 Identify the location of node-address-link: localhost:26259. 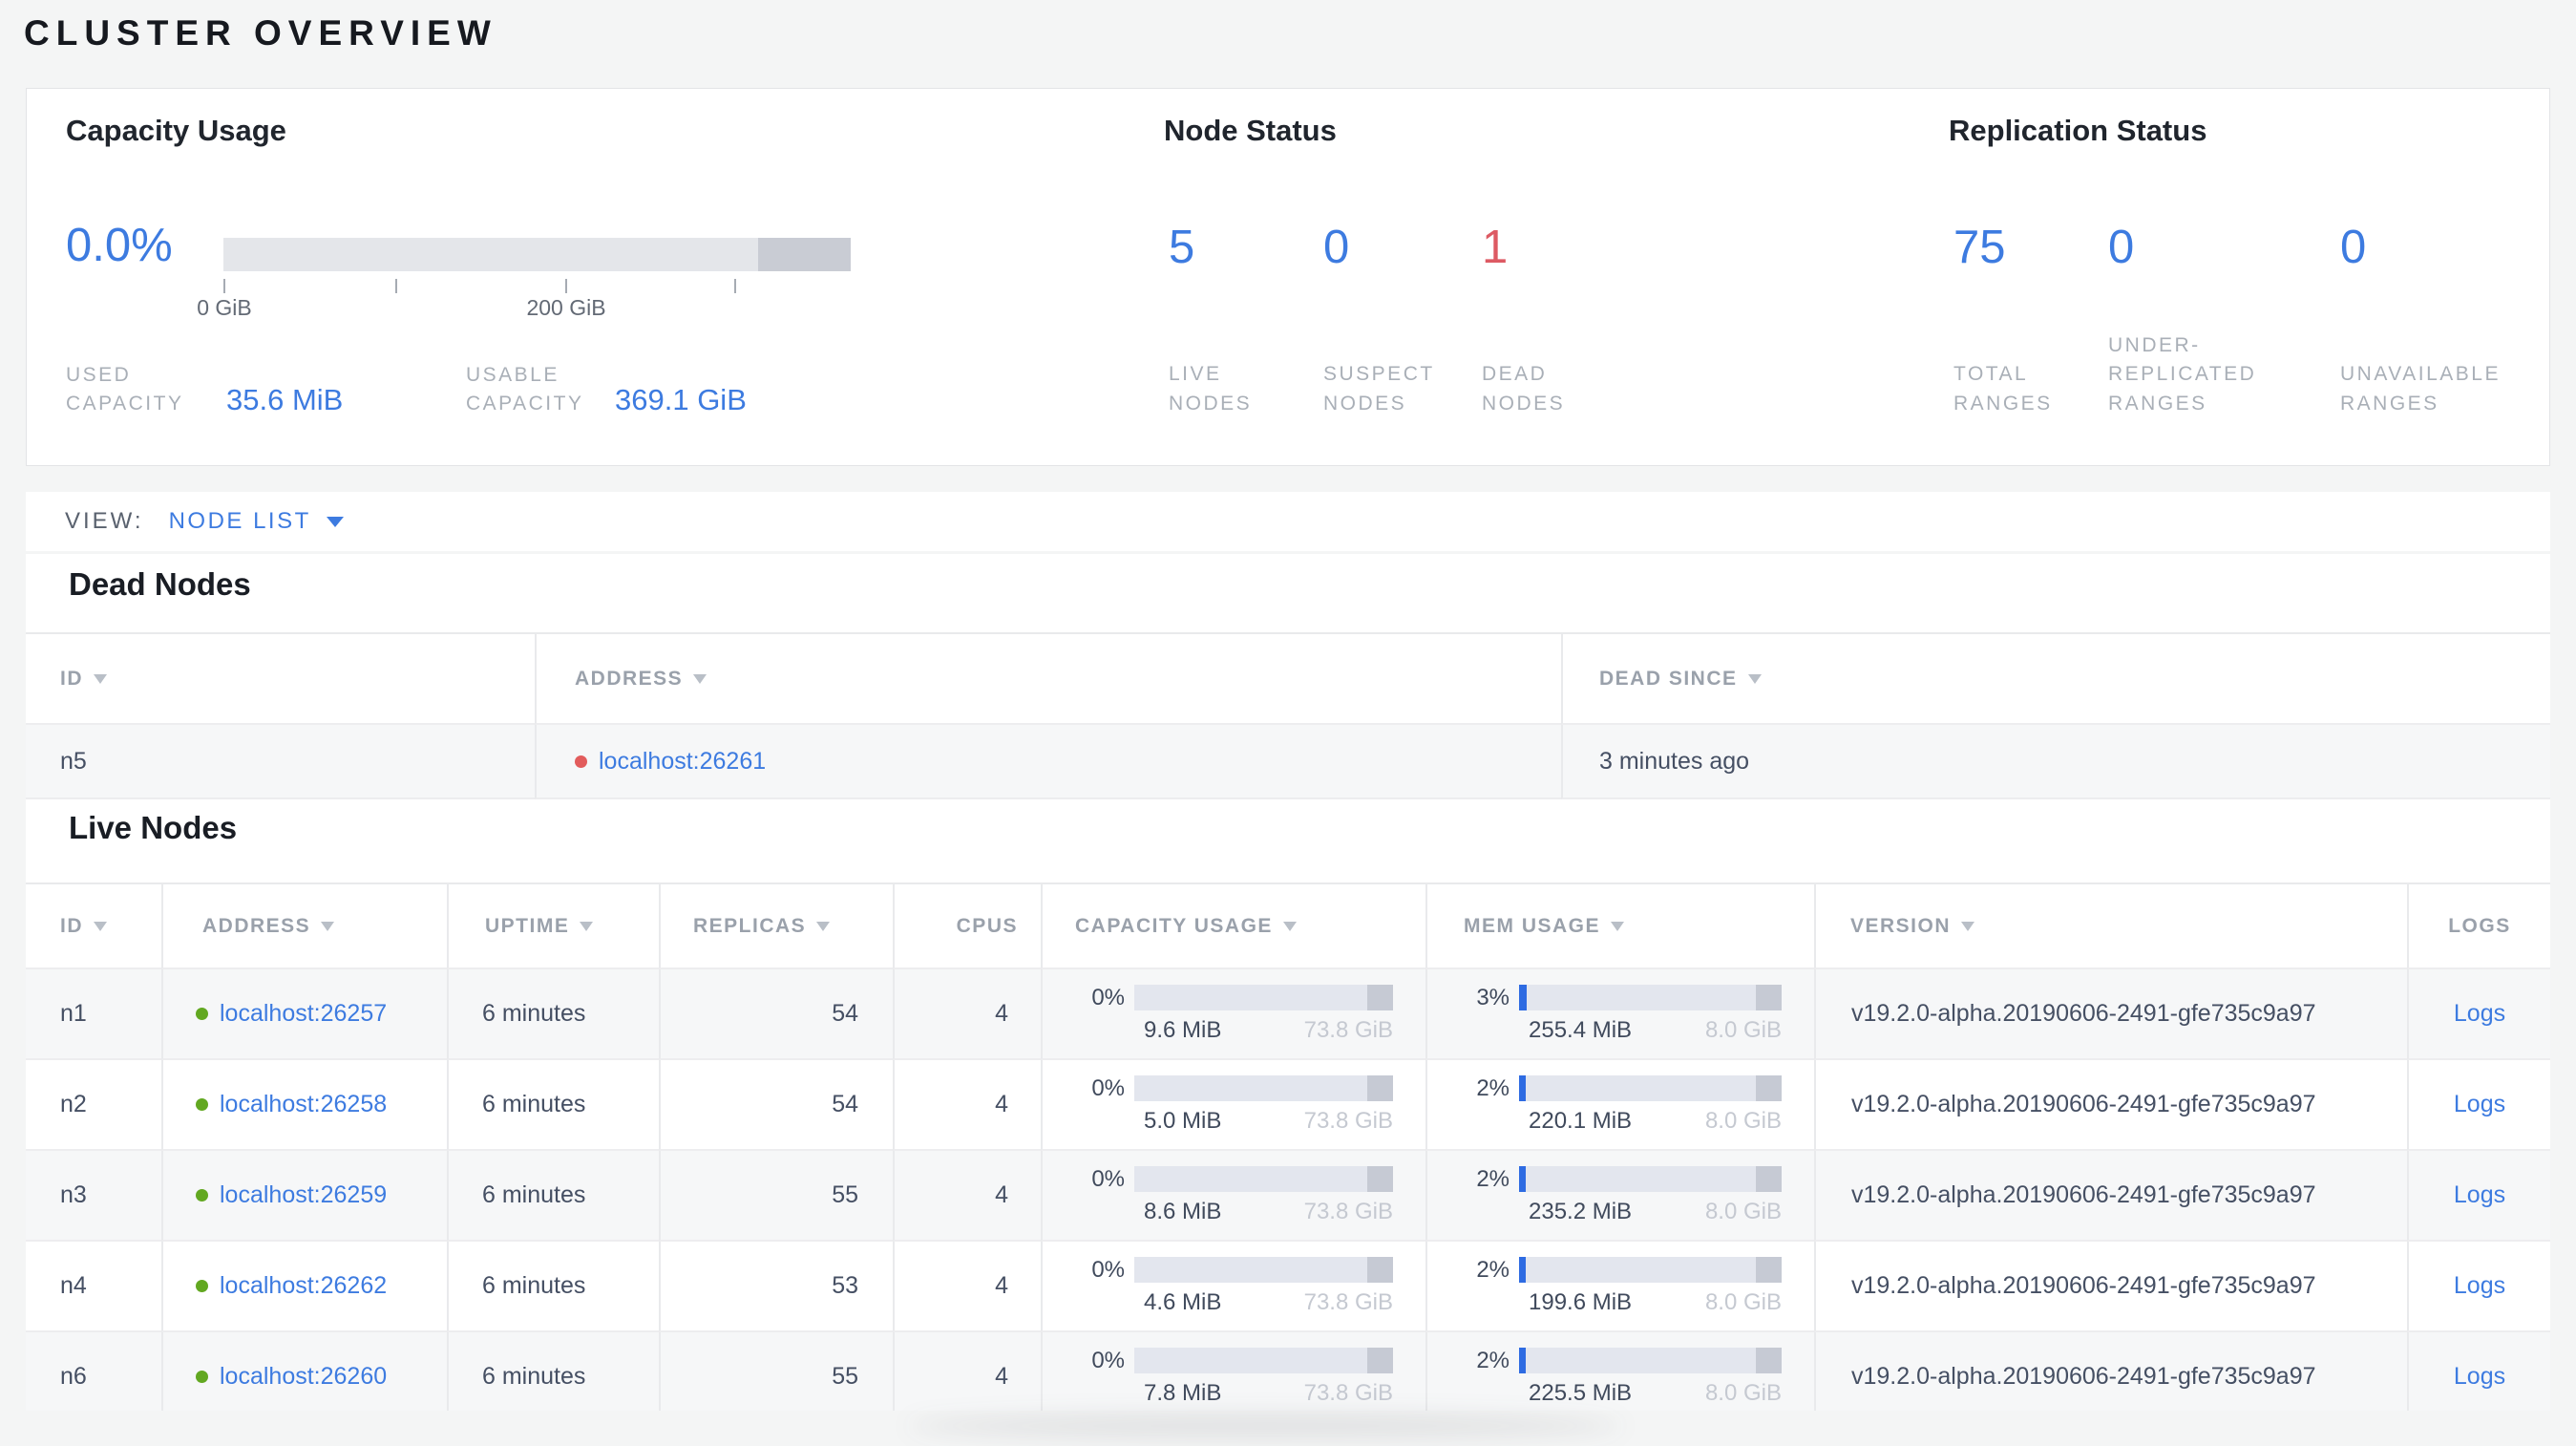
(303, 1195).